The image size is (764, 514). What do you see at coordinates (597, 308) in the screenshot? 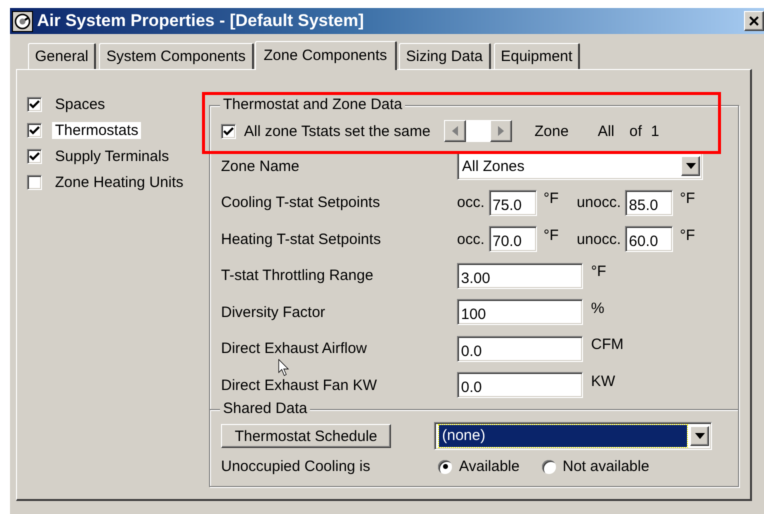
I see `unit-label: %` at bounding box center [597, 308].